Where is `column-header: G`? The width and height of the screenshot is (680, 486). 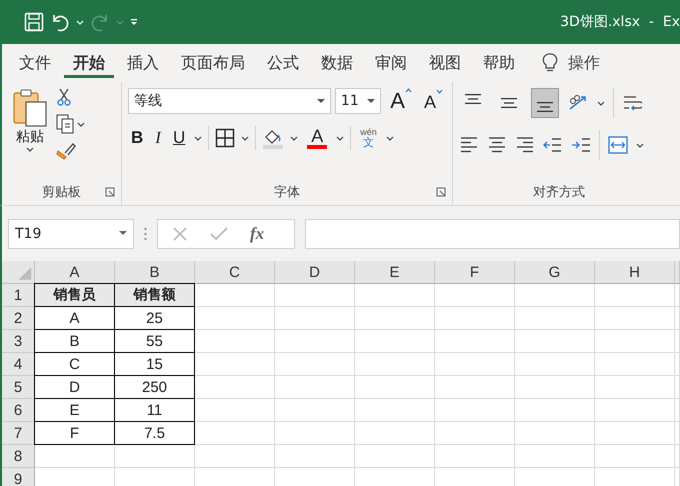 column-header: G is located at coordinates (555, 272).